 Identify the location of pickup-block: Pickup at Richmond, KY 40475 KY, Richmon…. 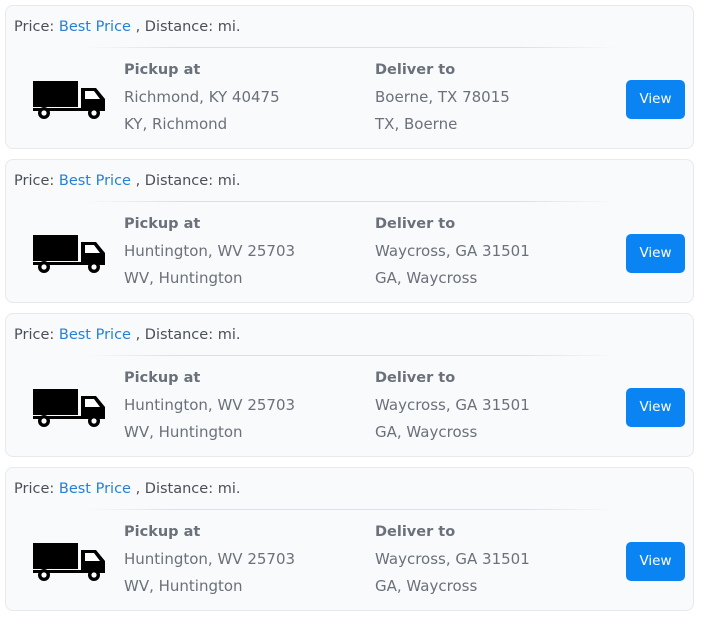
(202, 97).